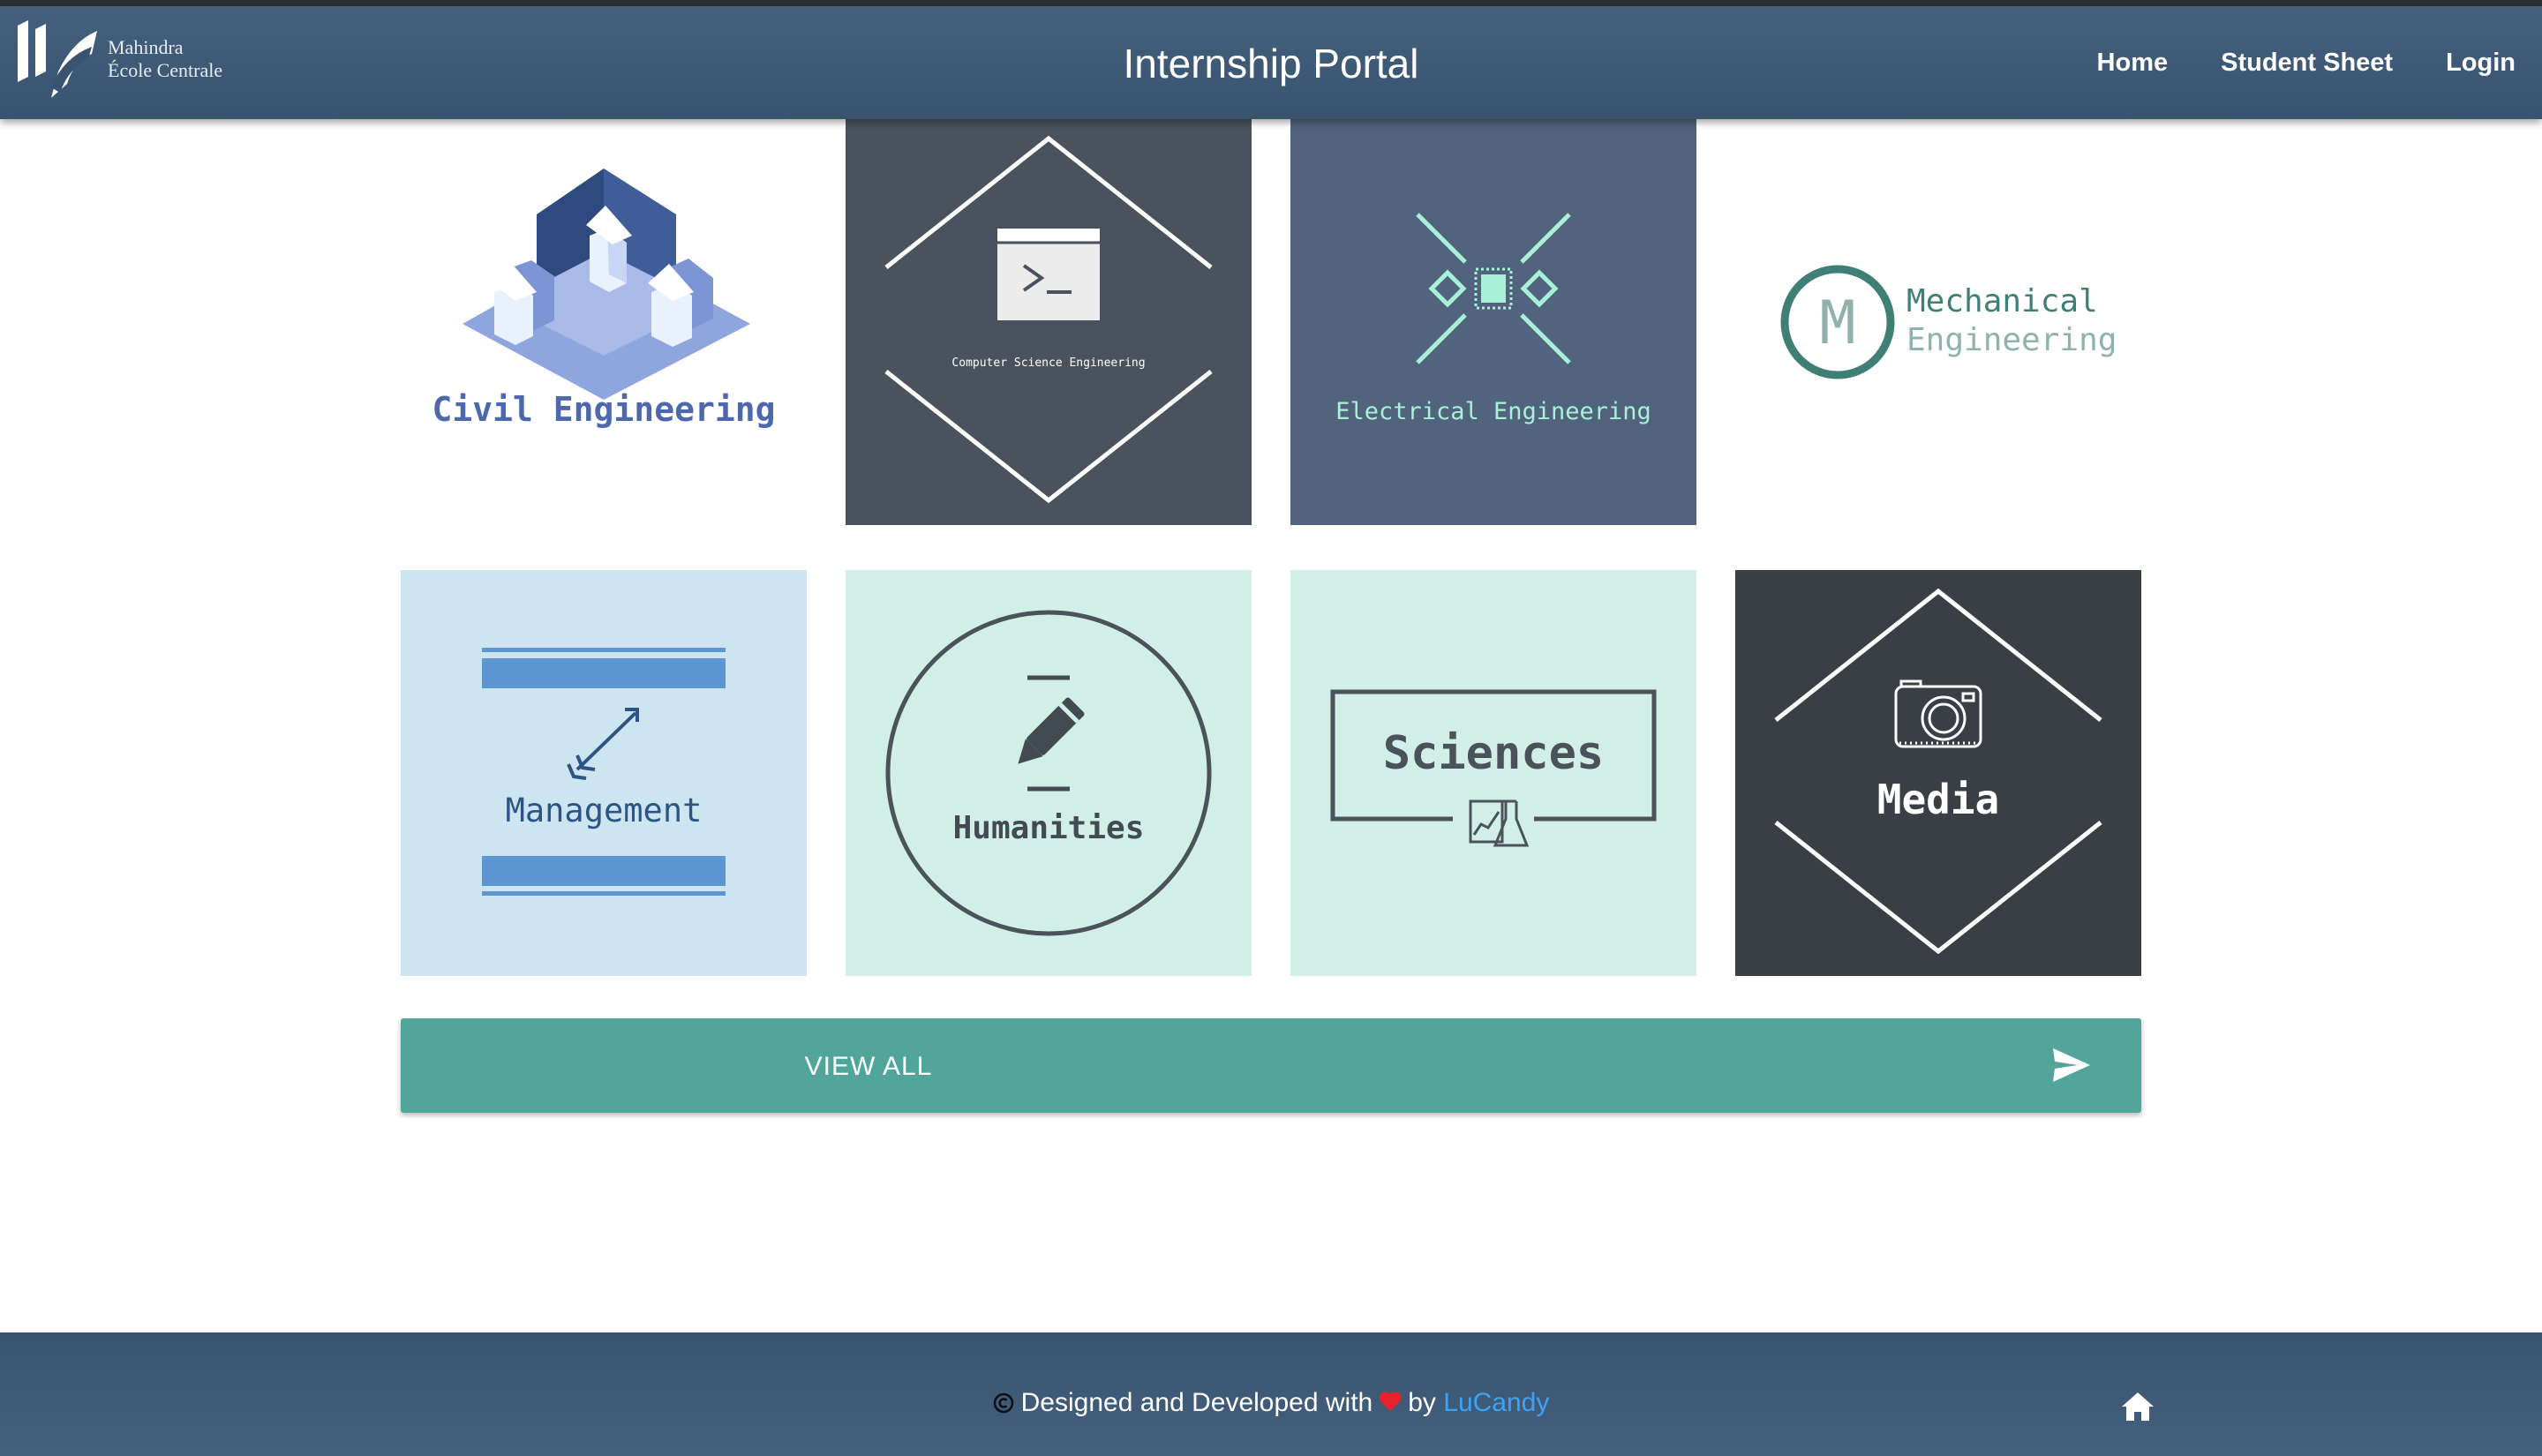  I want to click on footer-prefix-text: Designed and Developed with, so click(1196, 1402).